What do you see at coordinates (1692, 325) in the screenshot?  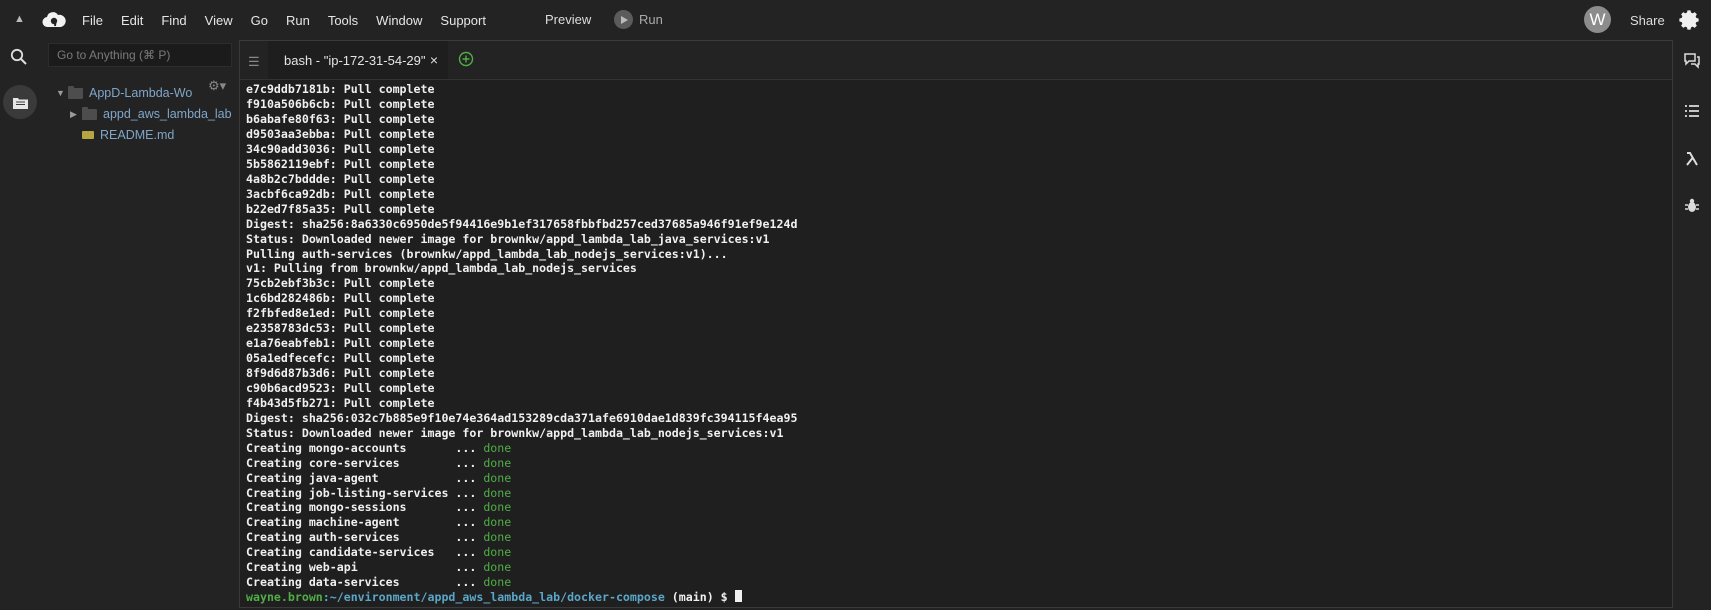 I see `right-icon-strip` at bounding box center [1692, 325].